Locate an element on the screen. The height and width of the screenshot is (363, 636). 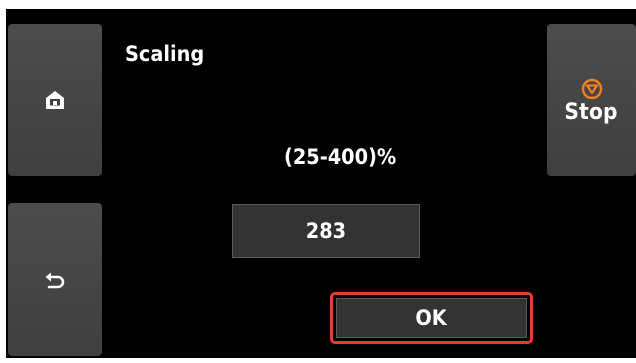
home-button is located at coordinates (55, 100).